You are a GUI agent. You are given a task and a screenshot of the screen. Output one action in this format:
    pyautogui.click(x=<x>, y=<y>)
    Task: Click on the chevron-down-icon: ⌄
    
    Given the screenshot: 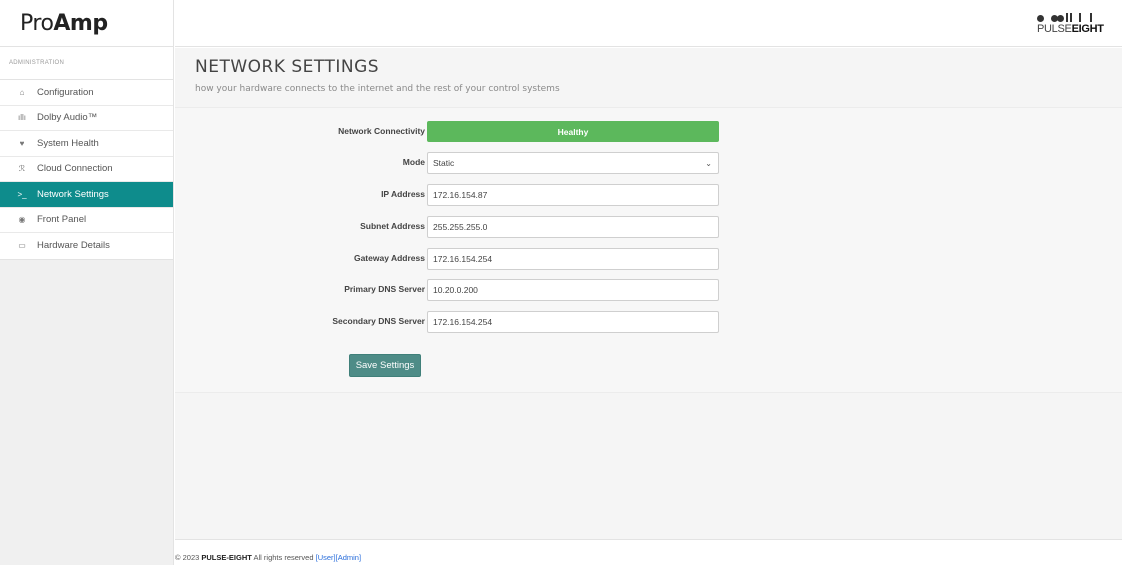 What is the action you would take?
    pyautogui.click(x=708, y=163)
    